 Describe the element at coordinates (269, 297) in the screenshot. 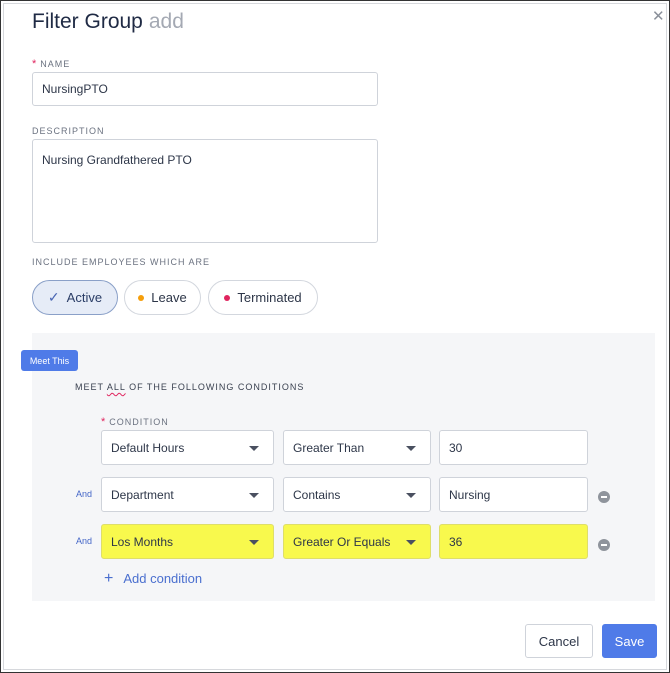

I see `pill-label: Terminated` at that location.